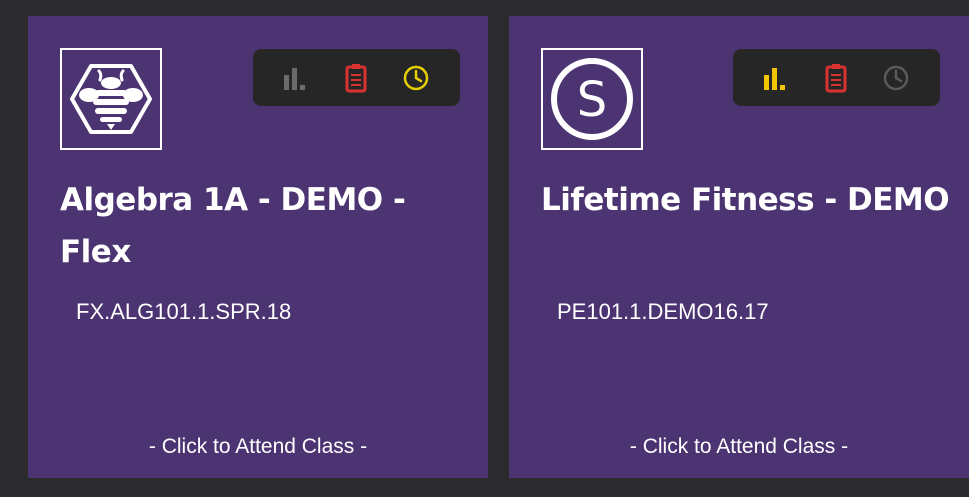  Describe the element at coordinates (663, 311) in the screenshot. I see `course-code: PE101.1.DEMO16.17` at that location.